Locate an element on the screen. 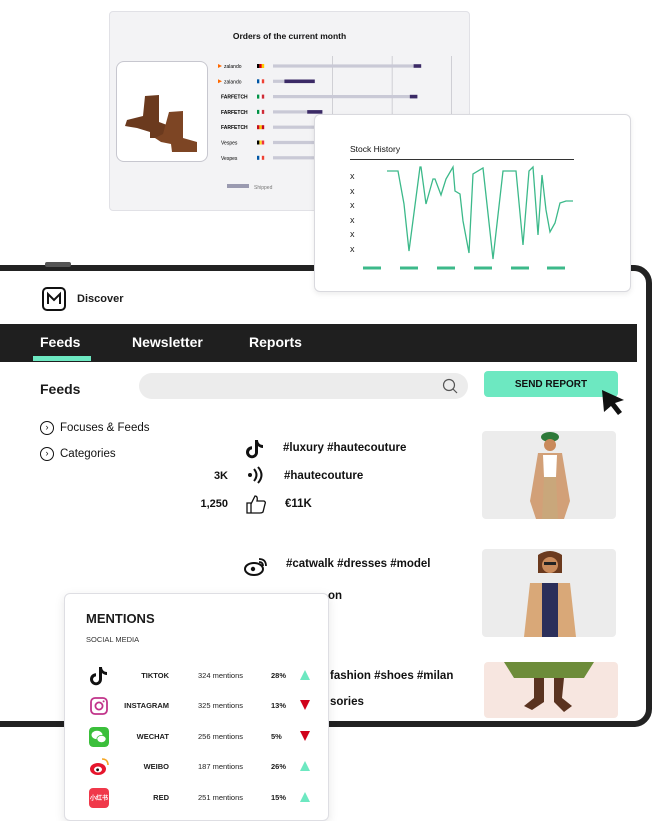 The width and height of the screenshot is (654, 821). mention-network: TIKTOK is located at coordinates (155, 675).